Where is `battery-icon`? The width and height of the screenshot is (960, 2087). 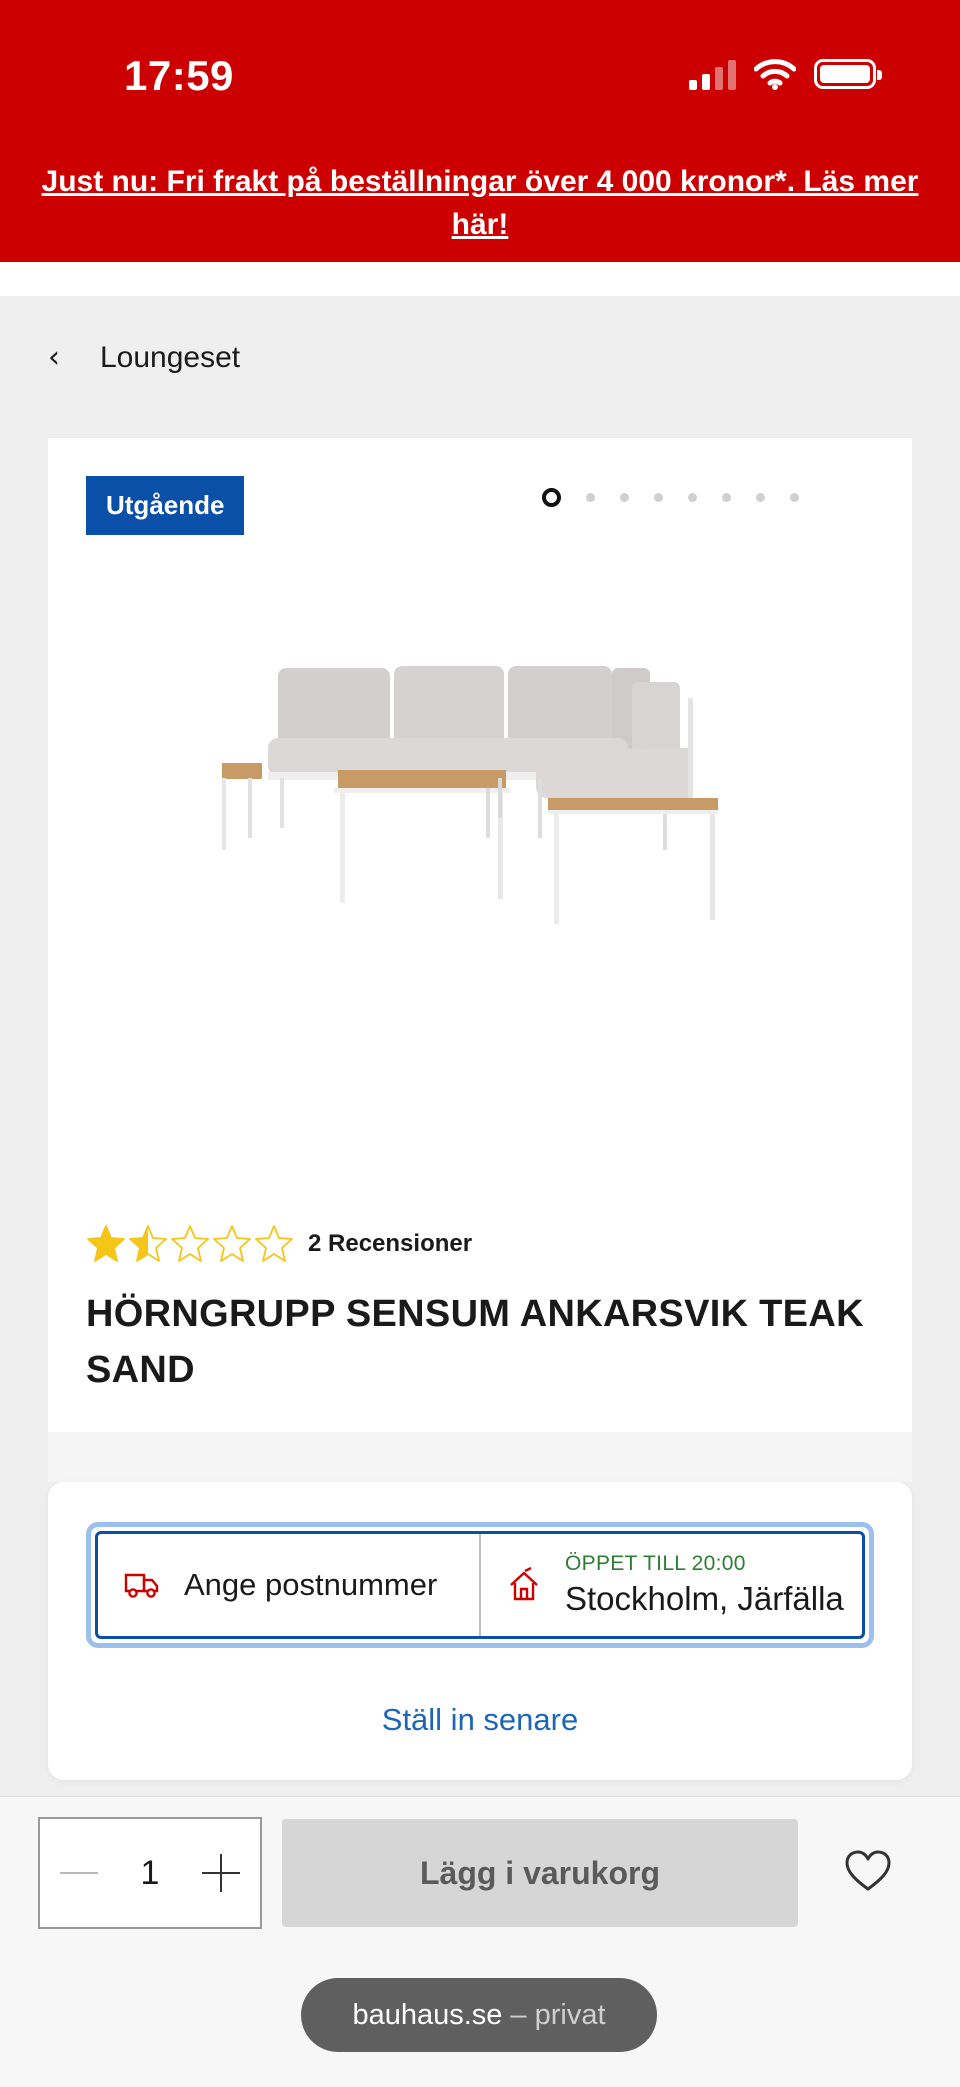 battery-icon is located at coordinates (848, 74).